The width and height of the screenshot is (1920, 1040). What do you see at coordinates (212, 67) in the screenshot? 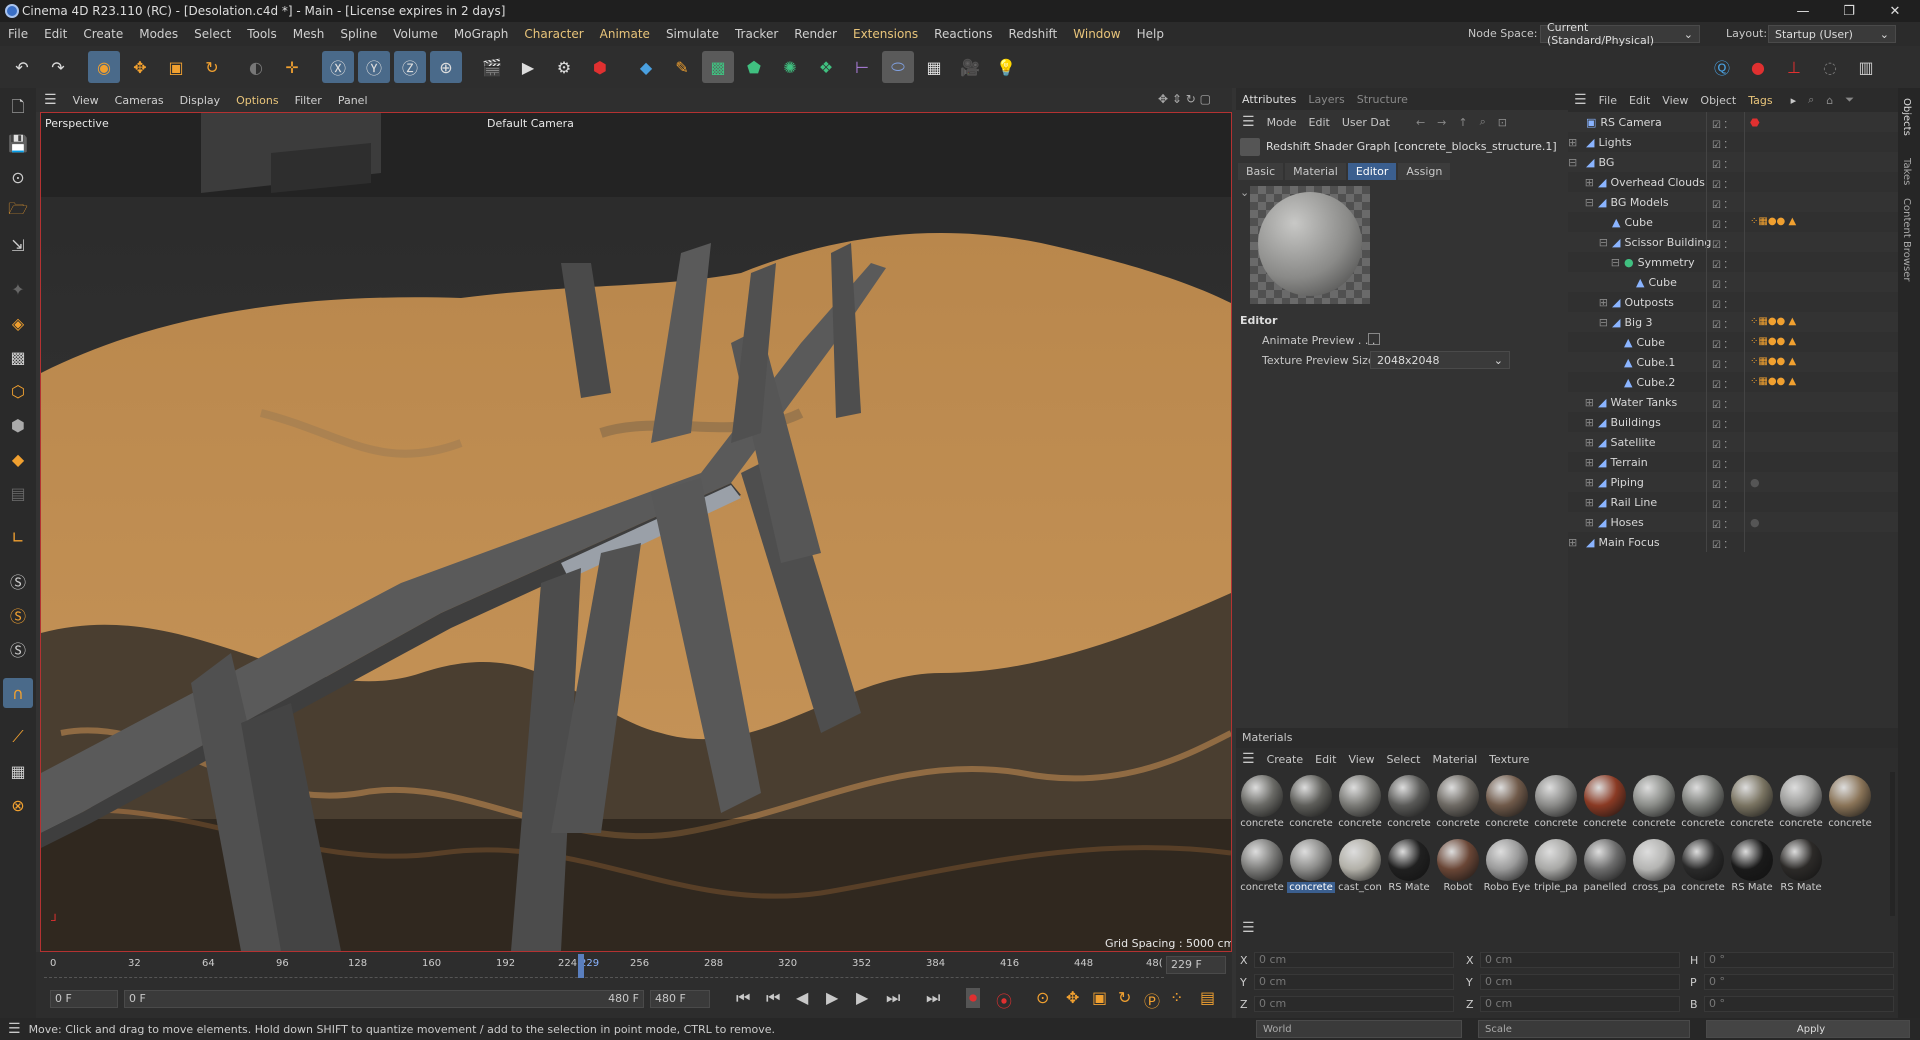
I see `rotate-tool-icon: ↻` at bounding box center [212, 67].